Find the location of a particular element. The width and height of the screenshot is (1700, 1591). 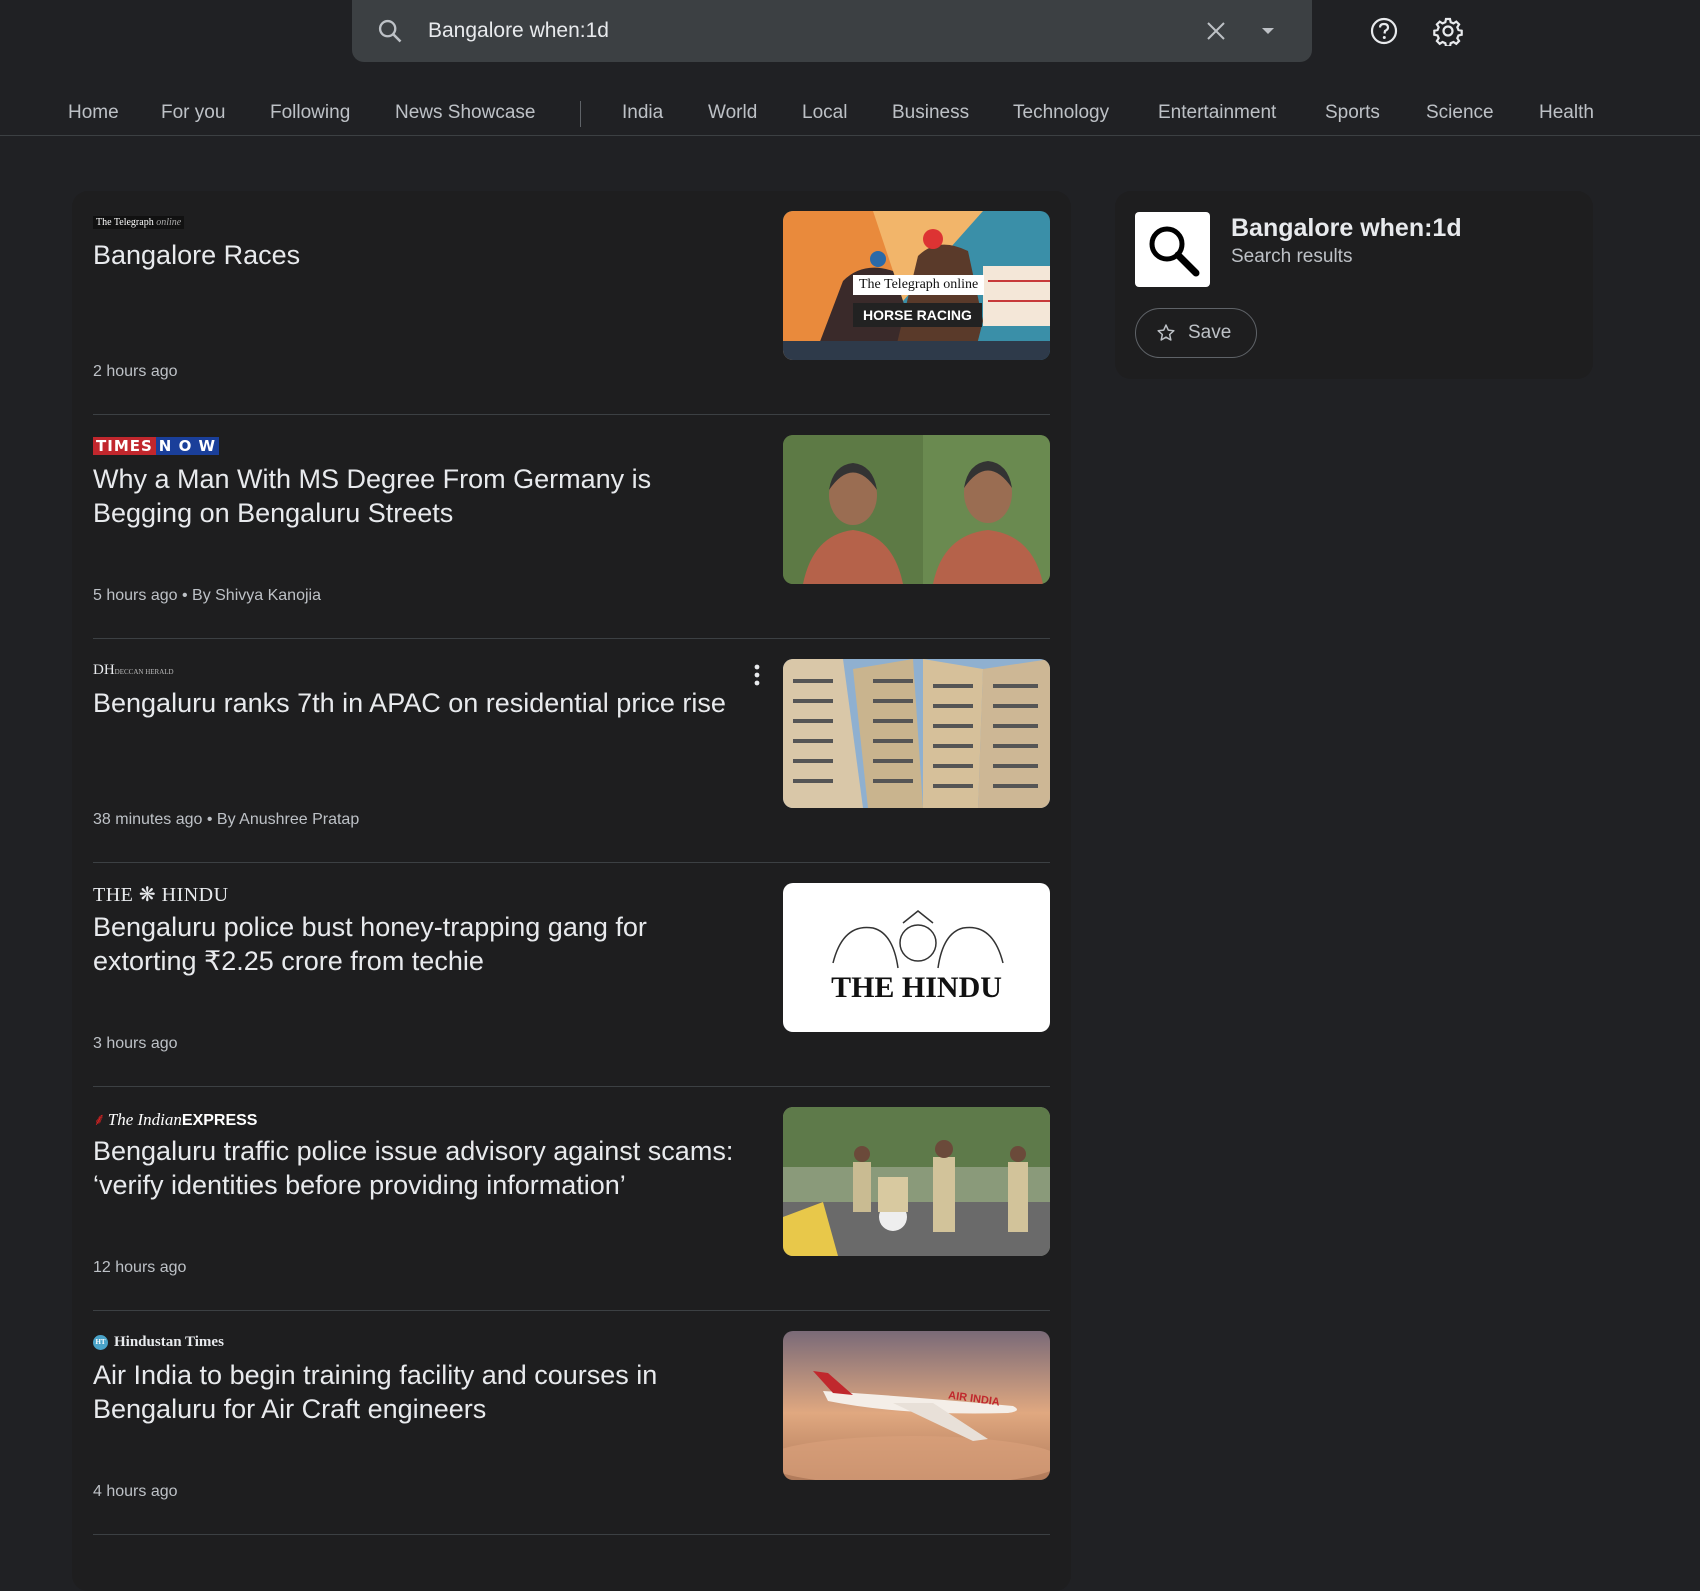

thumb-brand: THE HINDU is located at coordinates (916, 987).